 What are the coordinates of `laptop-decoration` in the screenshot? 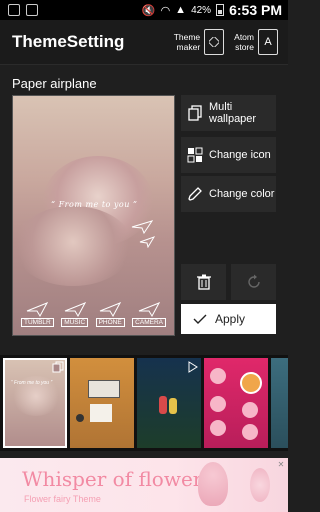 It's located at (104, 389).